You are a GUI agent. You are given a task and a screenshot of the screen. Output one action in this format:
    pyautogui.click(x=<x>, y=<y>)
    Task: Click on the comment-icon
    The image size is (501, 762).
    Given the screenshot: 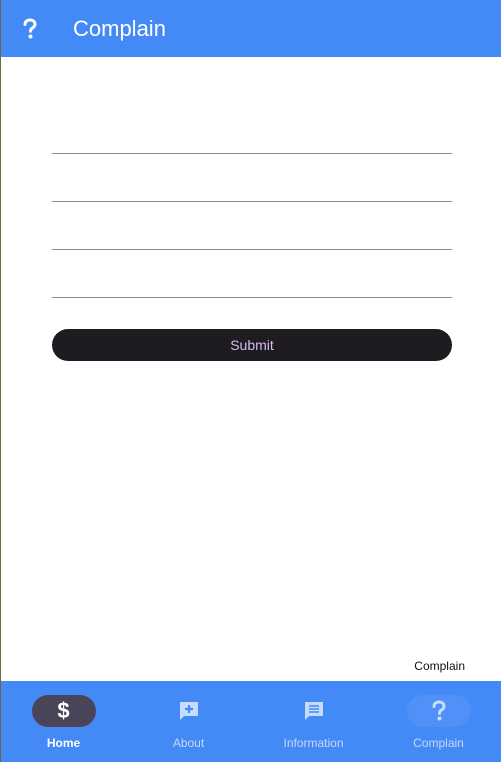 What is the action you would take?
    pyautogui.click(x=313, y=711)
    